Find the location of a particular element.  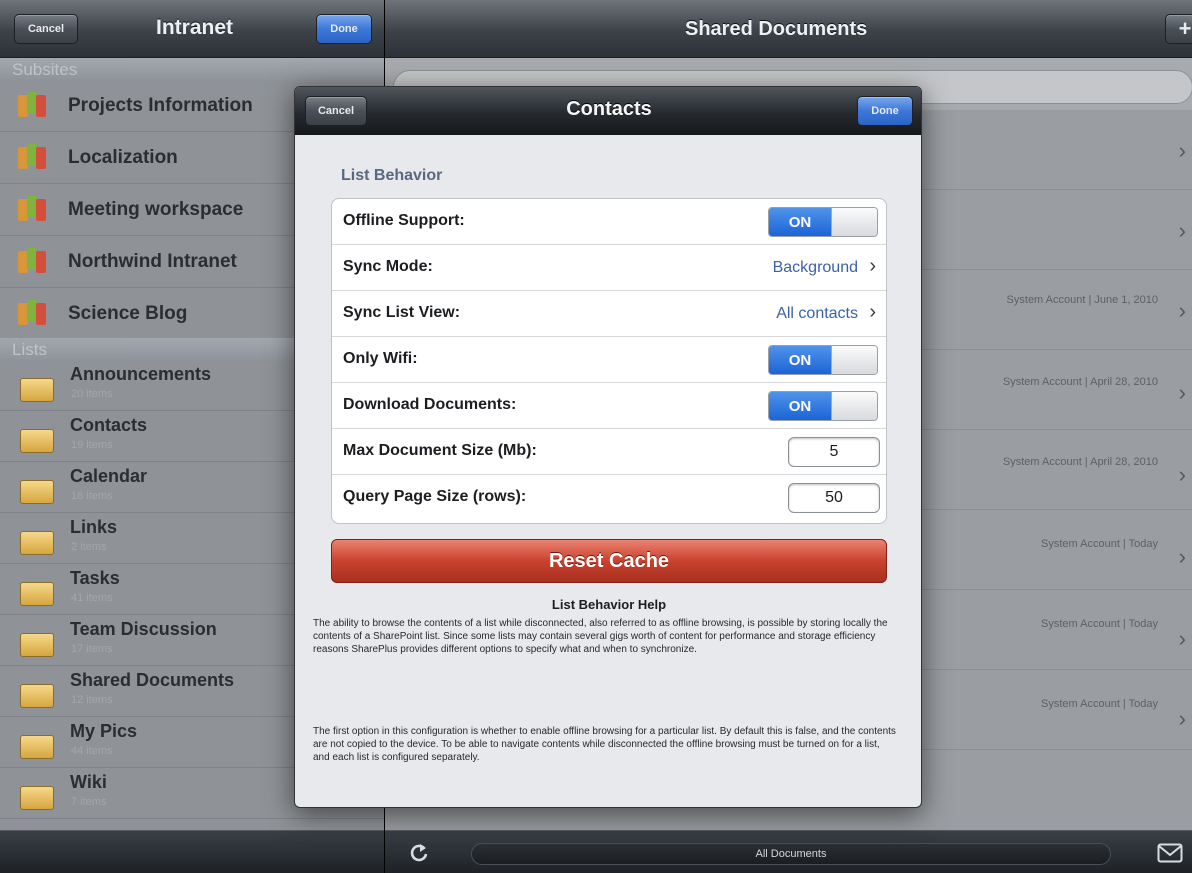

sync-mode-value: Background is located at coordinates (815, 267).